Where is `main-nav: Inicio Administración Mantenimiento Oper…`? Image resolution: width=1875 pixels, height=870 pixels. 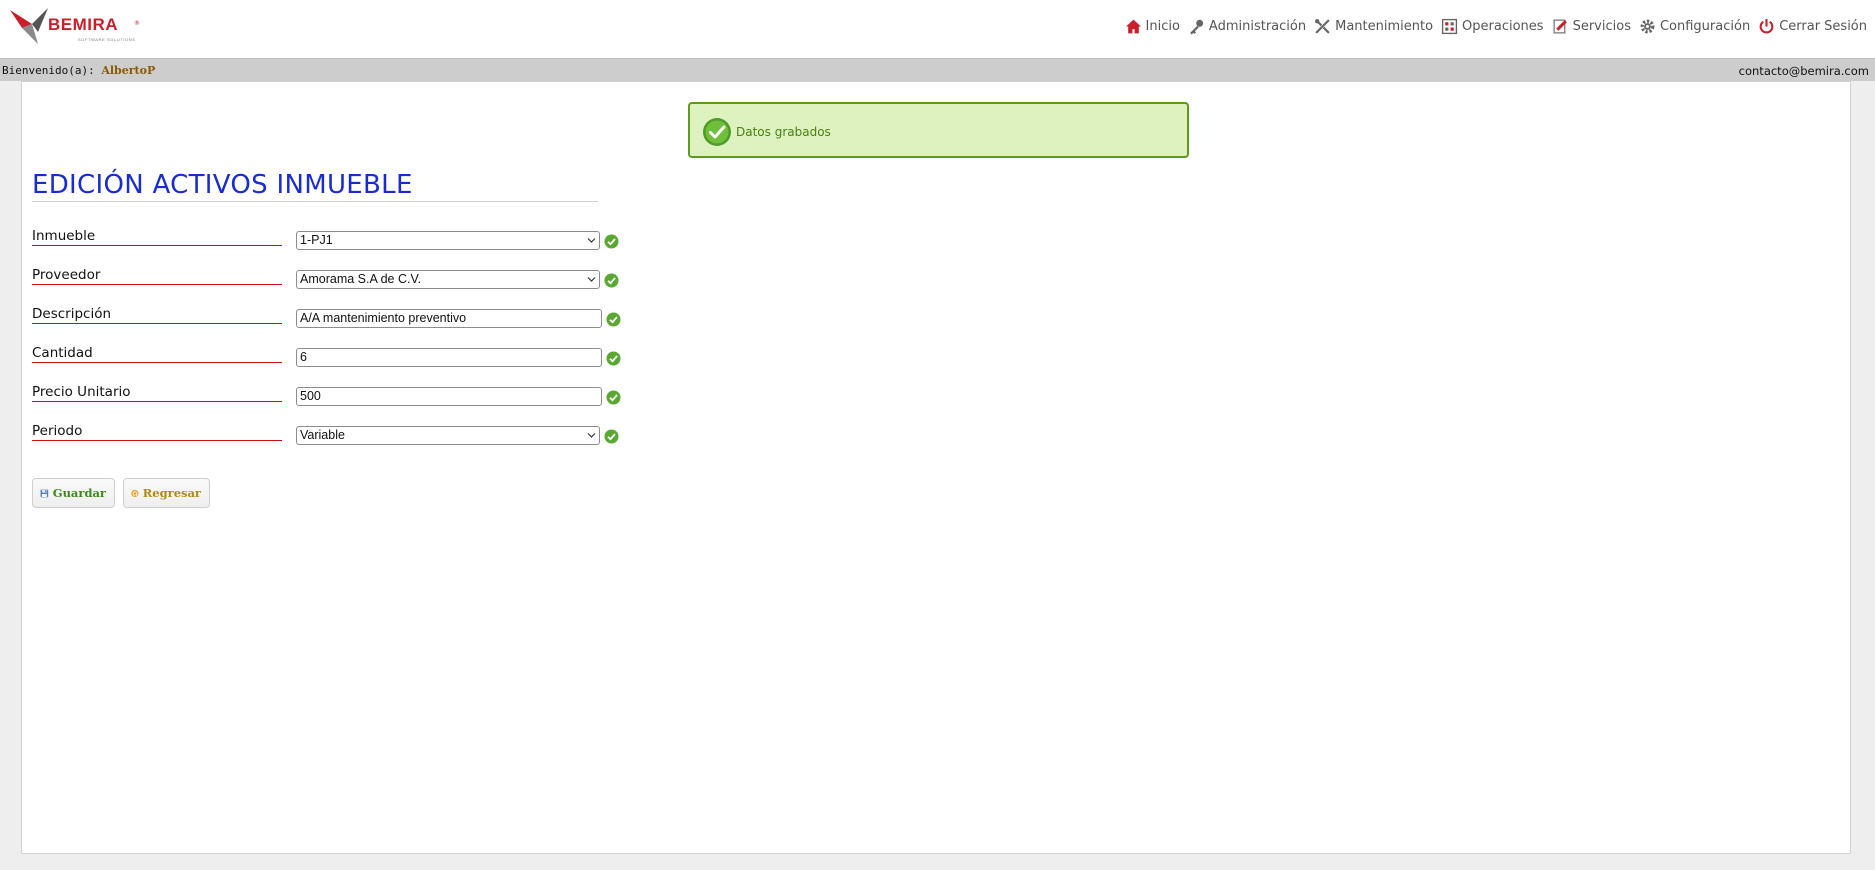 main-nav: Inicio Administración Mantenimiento Oper… is located at coordinates (1492, 26).